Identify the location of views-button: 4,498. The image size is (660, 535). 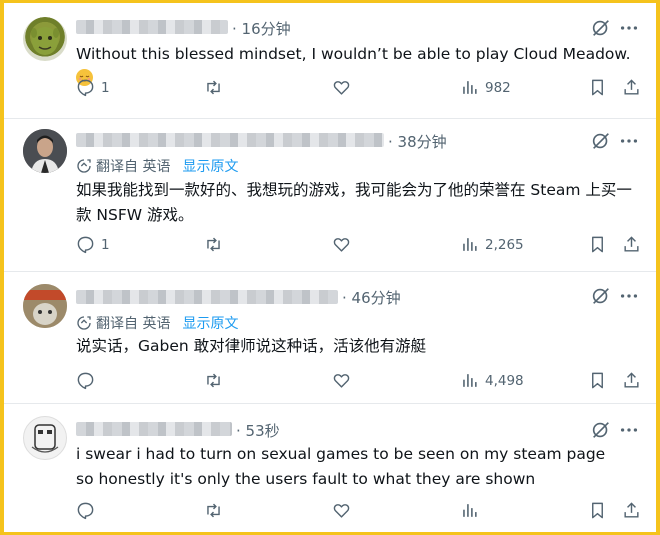
(492, 380).